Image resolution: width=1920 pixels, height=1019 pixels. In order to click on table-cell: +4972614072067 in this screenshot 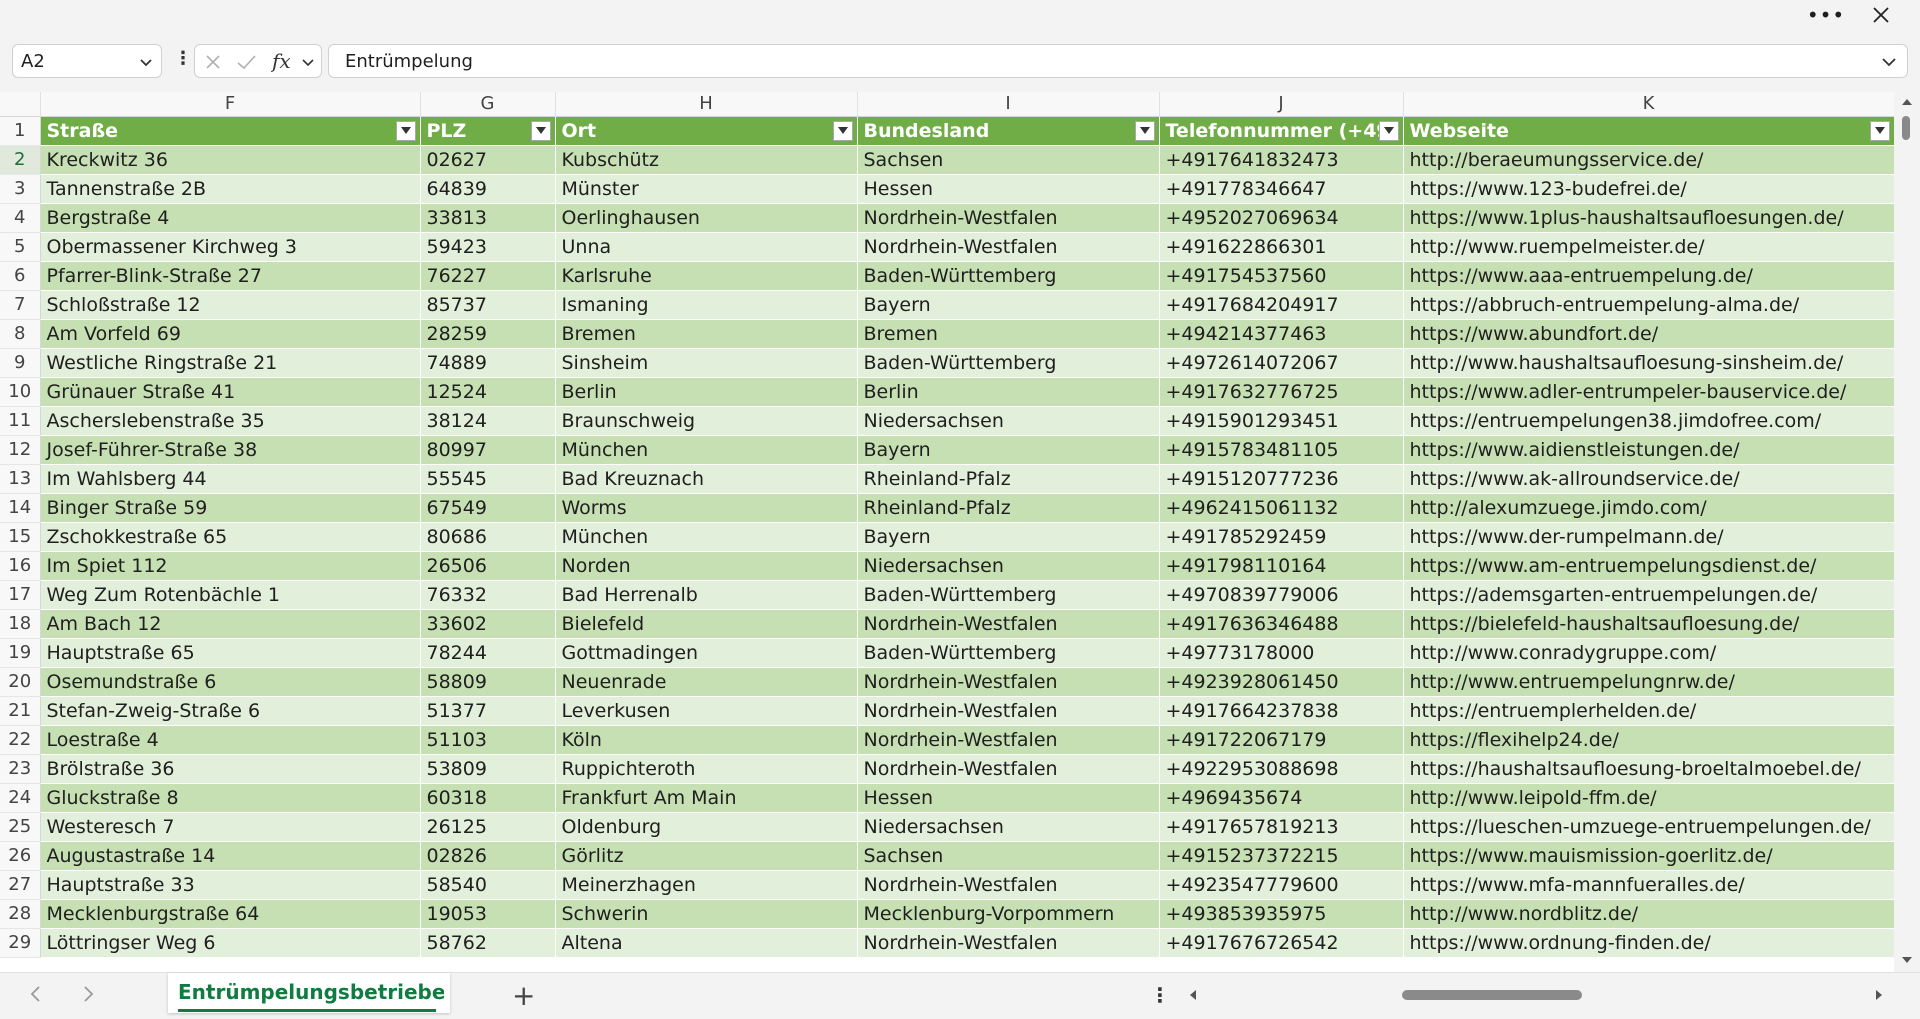, I will do `click(1281, 363)`.